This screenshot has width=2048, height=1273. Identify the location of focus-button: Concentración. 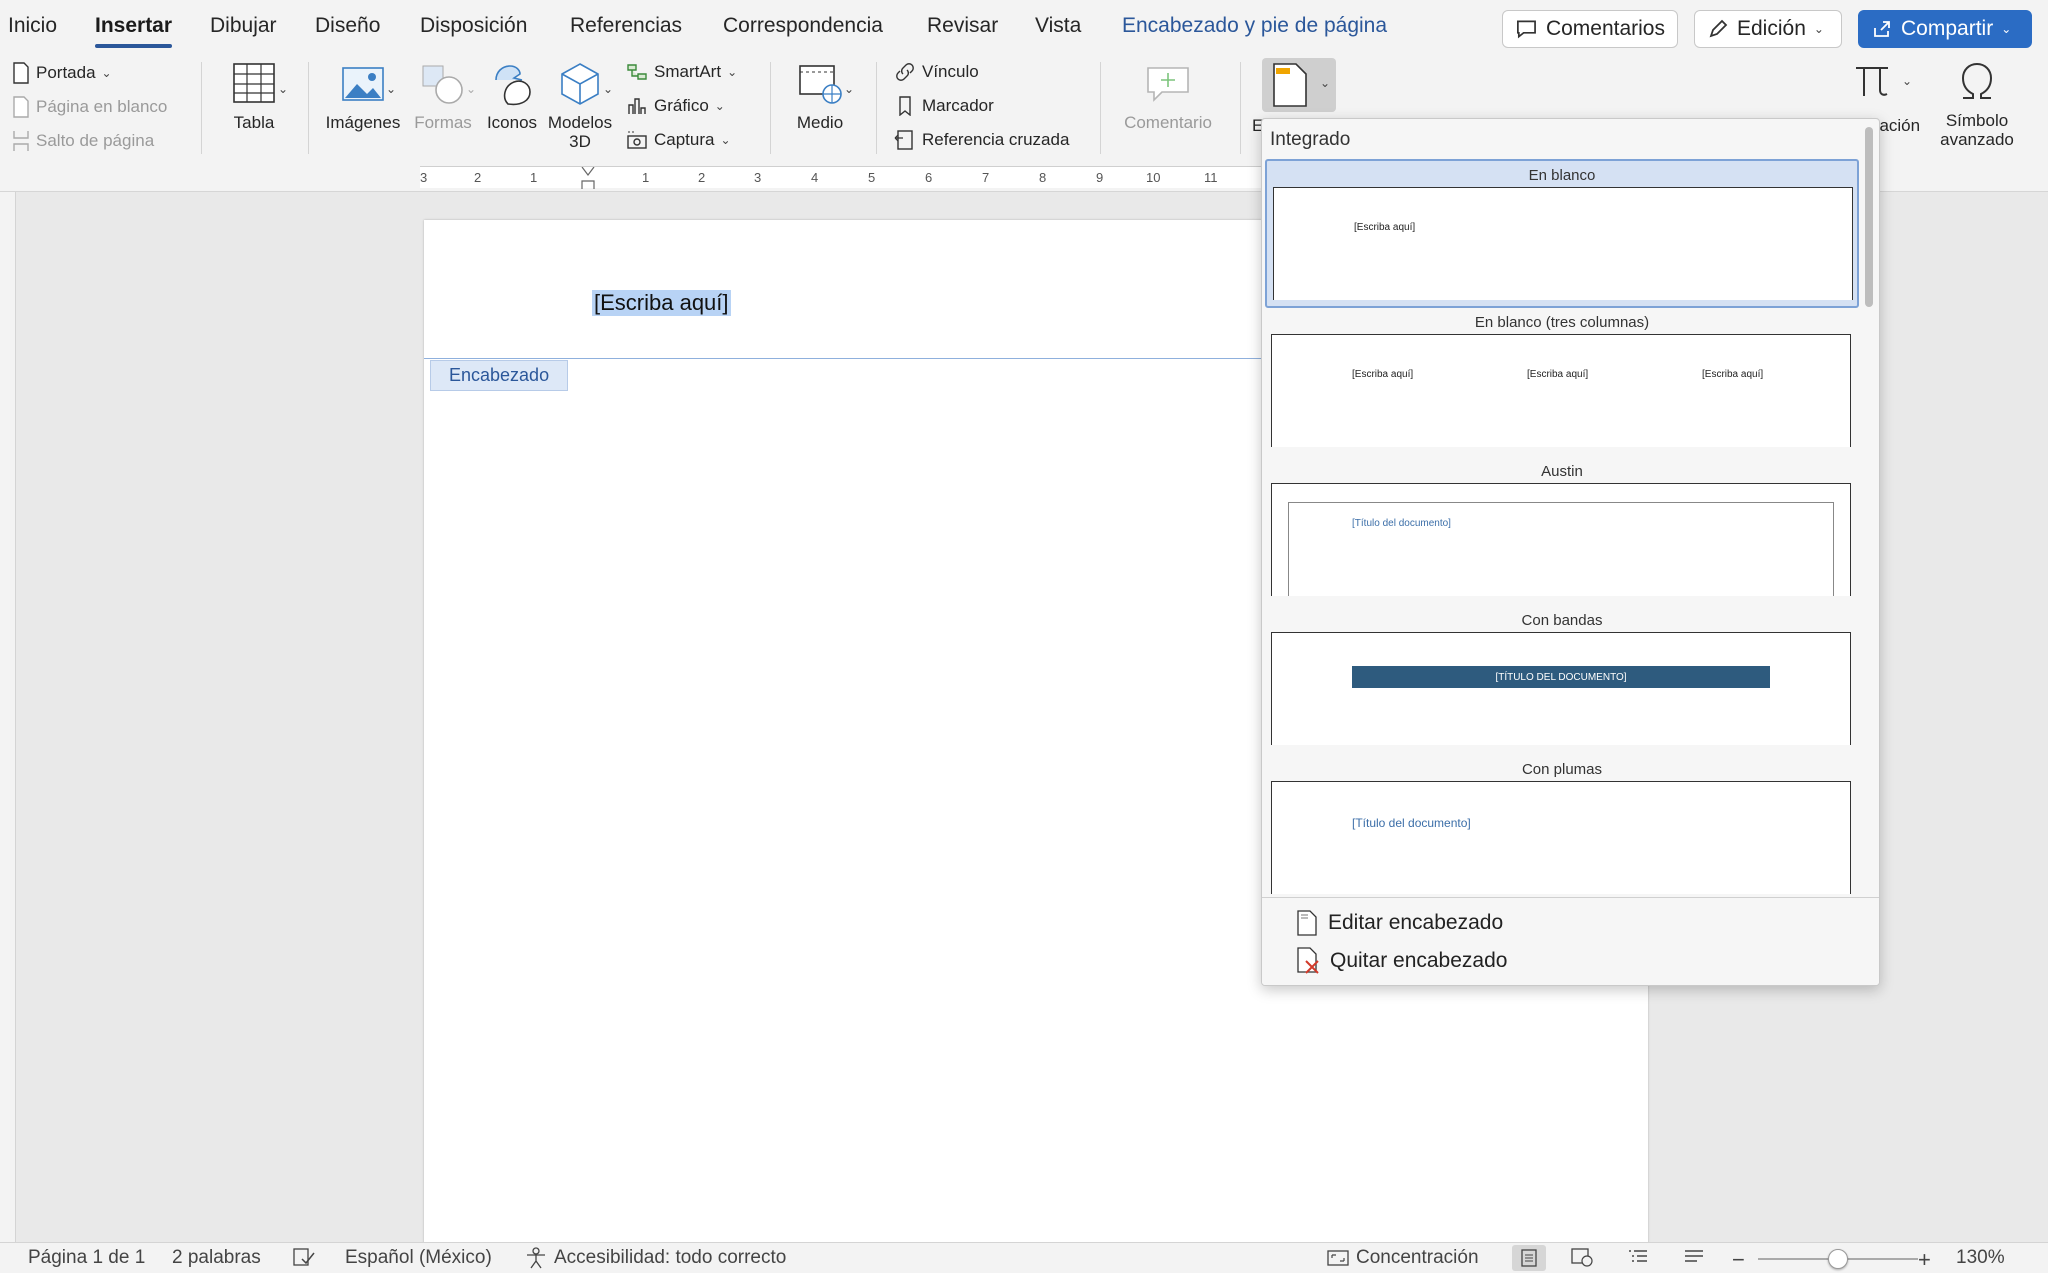
(1402, 1258).